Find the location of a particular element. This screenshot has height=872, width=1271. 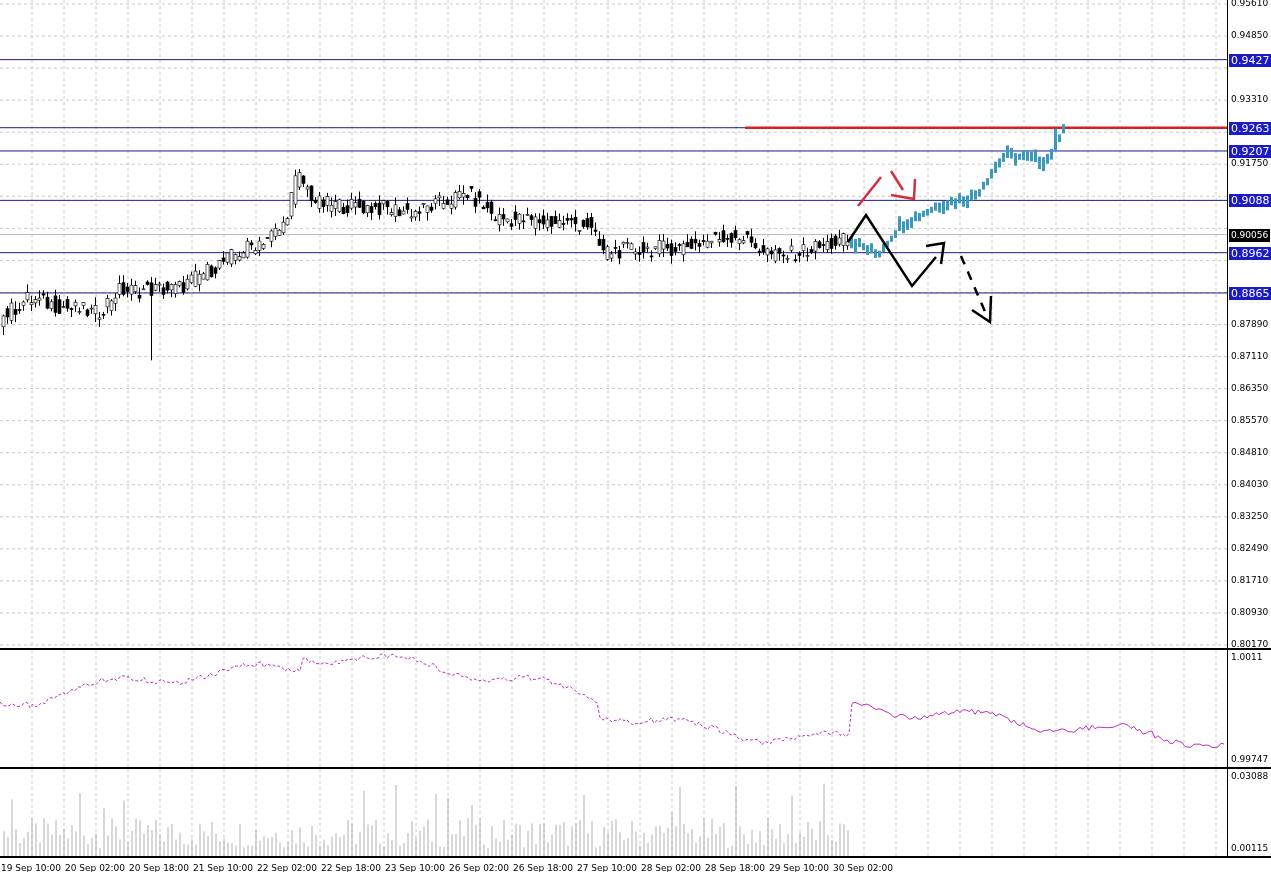

level-price-label: 0.9088 is located at coordinates (1250, 201).